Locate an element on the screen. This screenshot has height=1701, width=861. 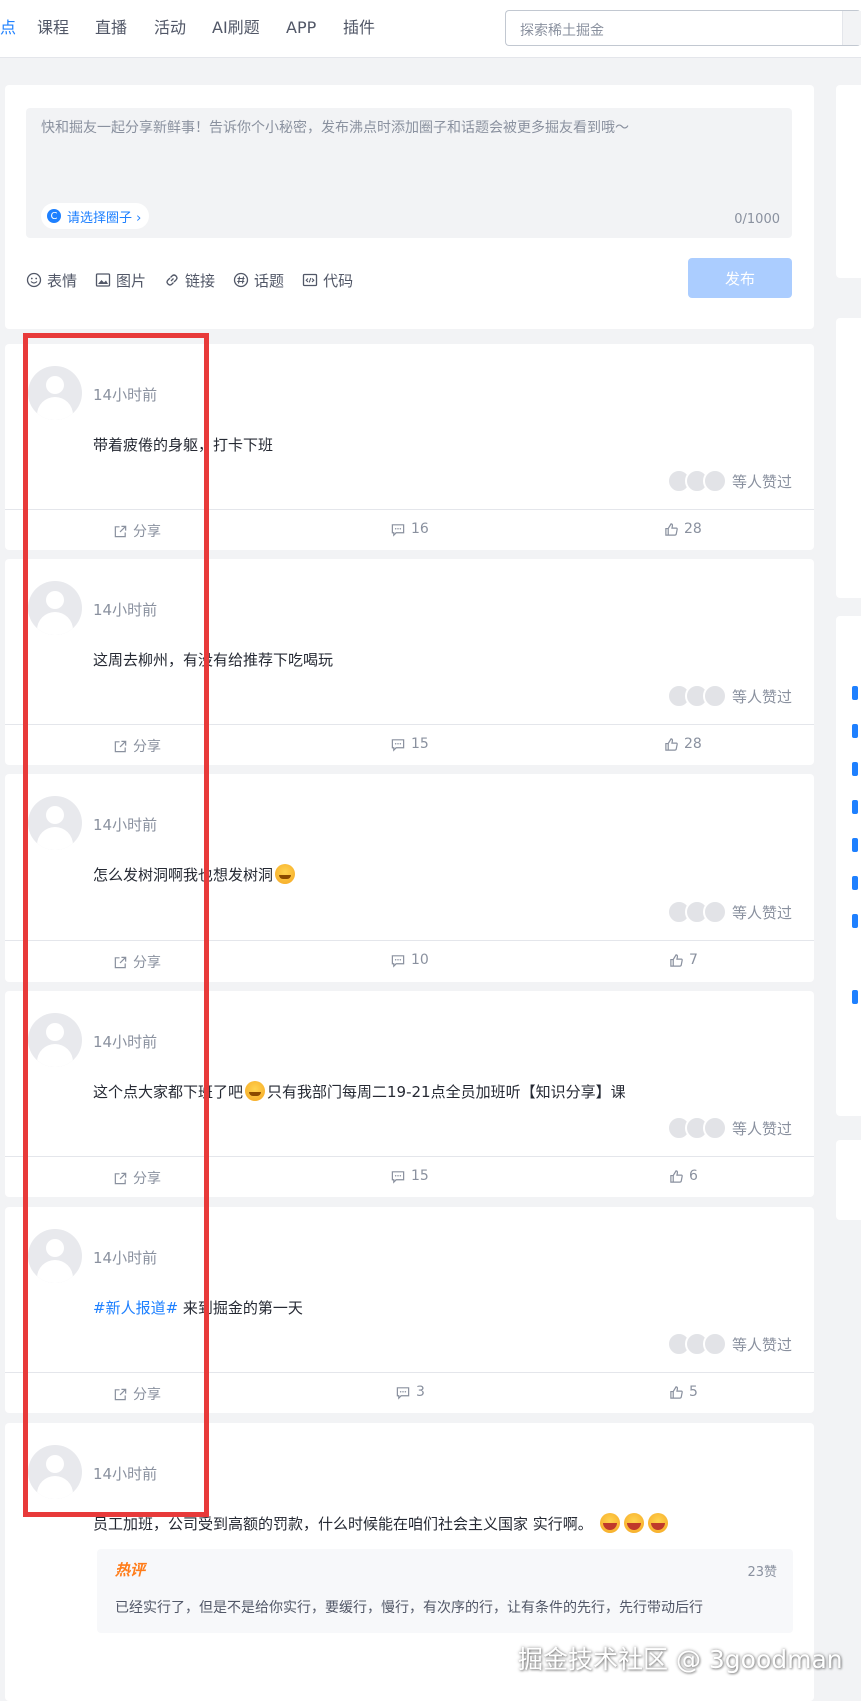
comment-count: 15 is located at coordinates (420, 1176).